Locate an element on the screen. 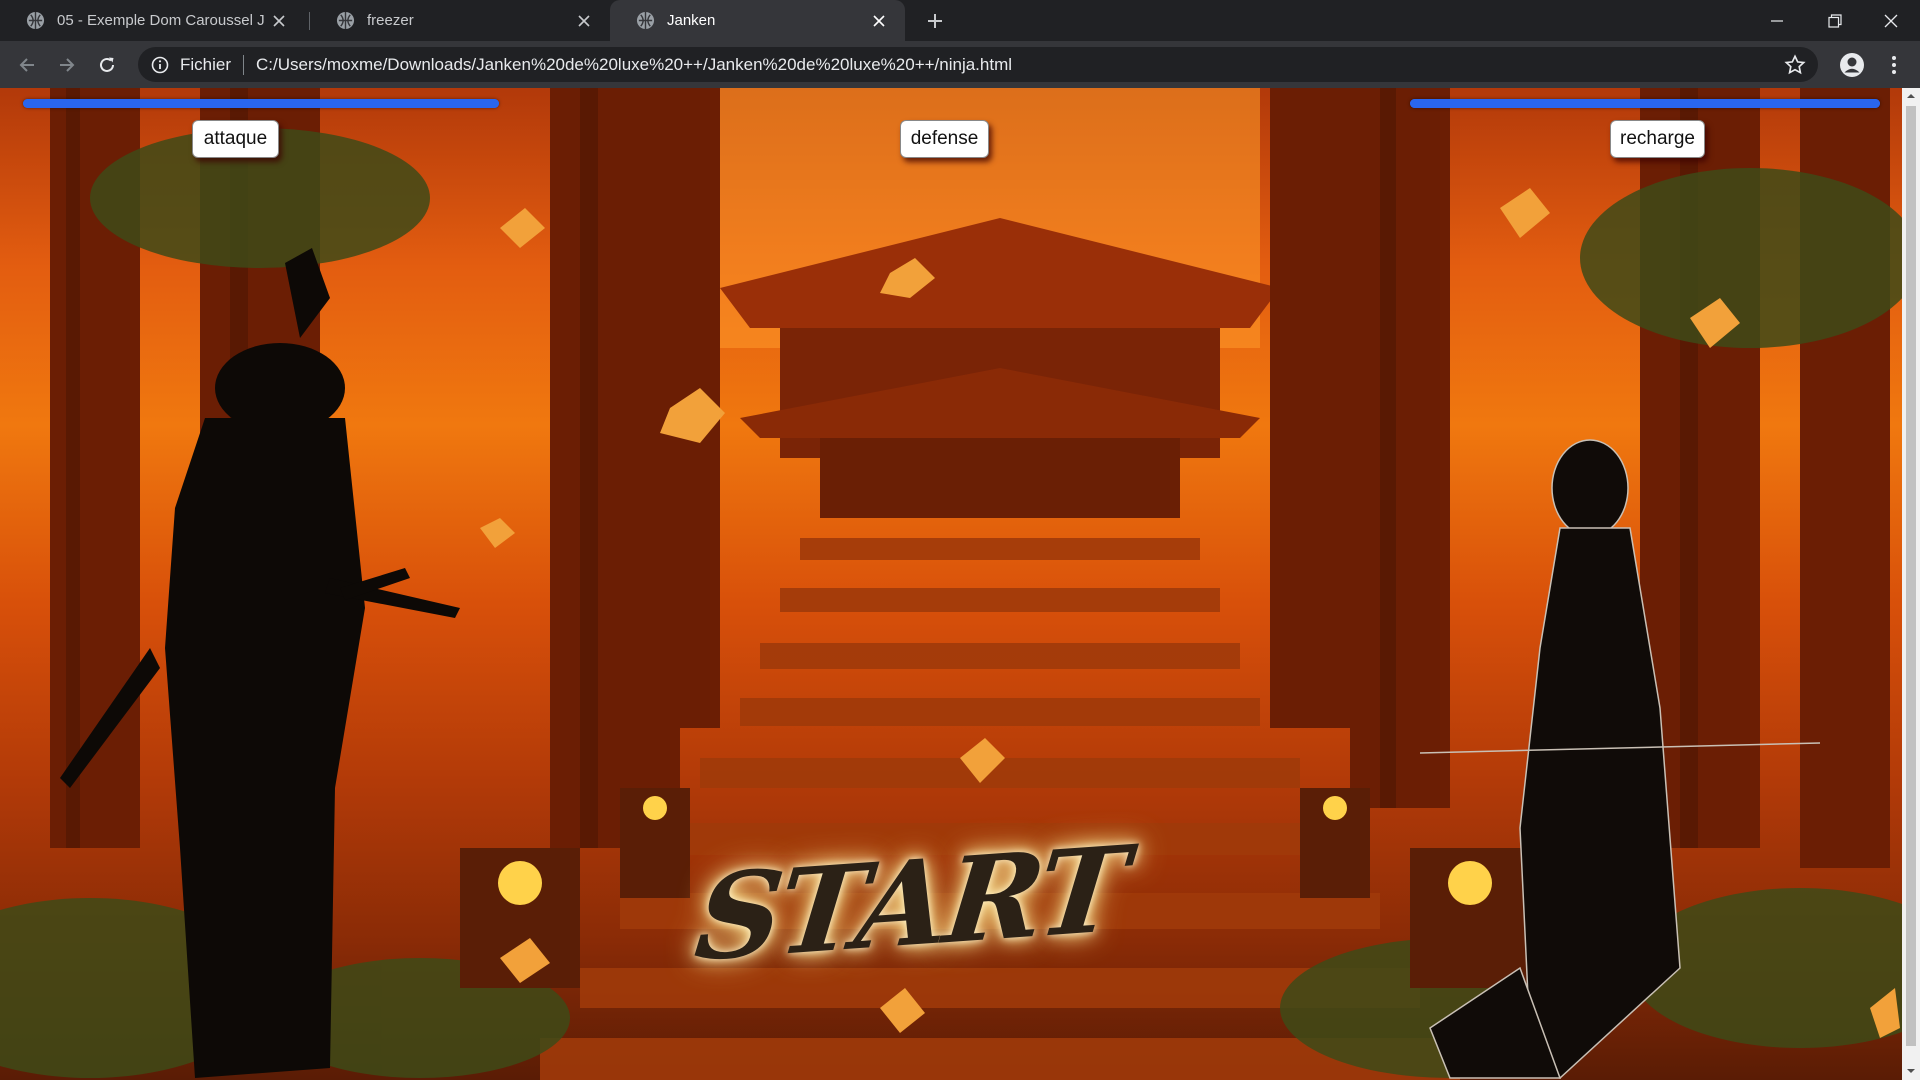 The height and width of the screenshot is (1080, 1920). reload-icon is located at coordinates (107, 64).